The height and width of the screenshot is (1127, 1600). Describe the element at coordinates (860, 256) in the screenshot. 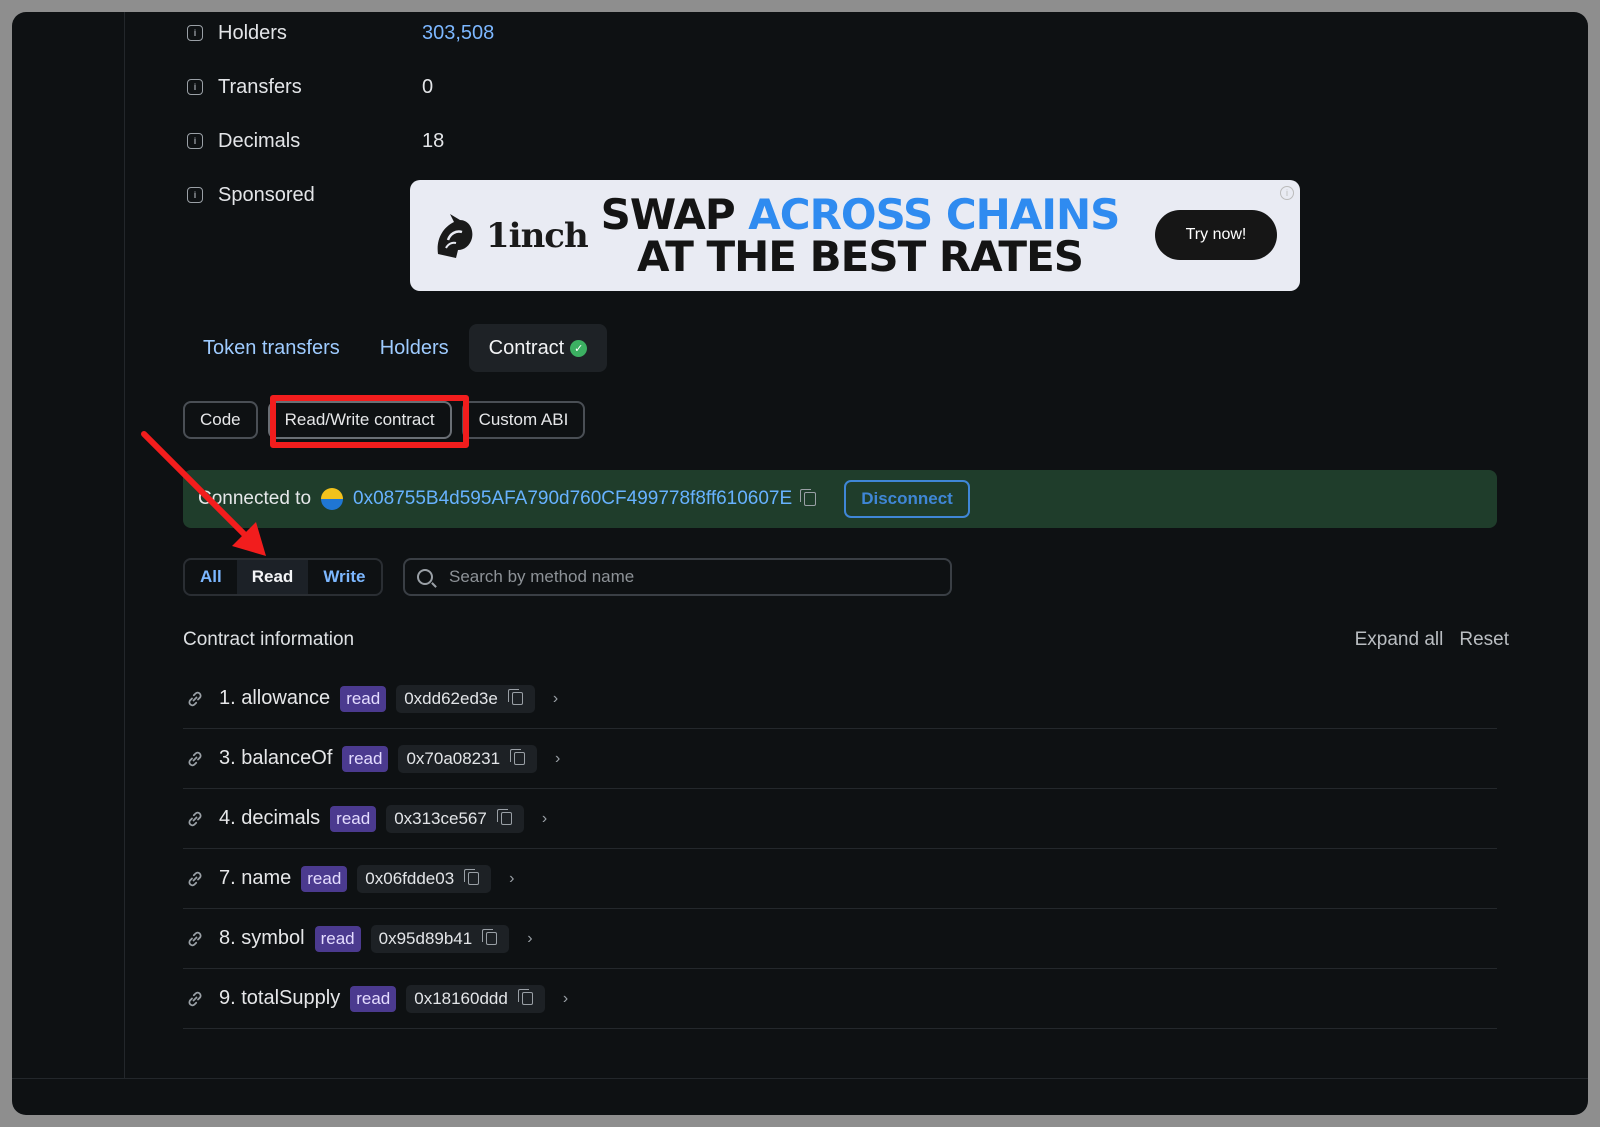

I see `headline-line2: AT THE BEST RATES` at that location.